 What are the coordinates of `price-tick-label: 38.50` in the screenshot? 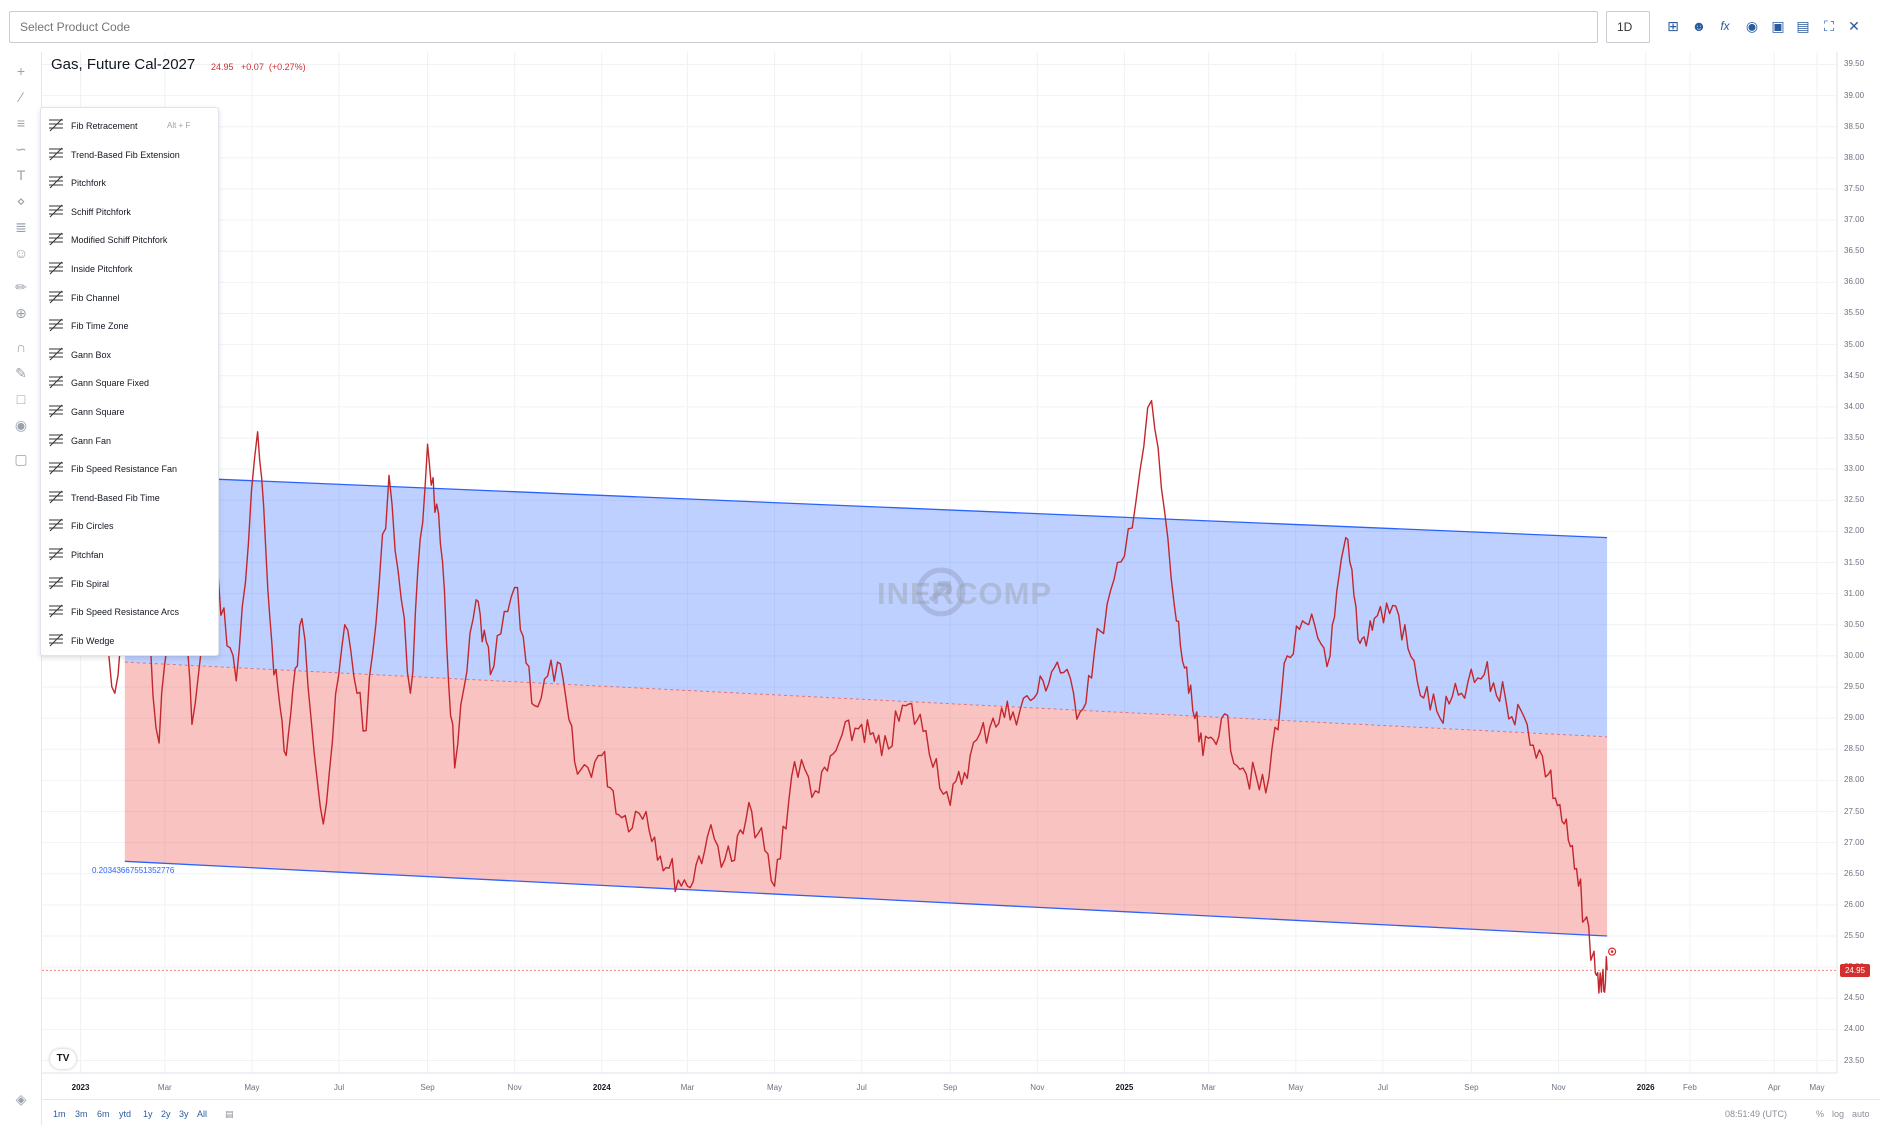 It's located at (1854, 126).